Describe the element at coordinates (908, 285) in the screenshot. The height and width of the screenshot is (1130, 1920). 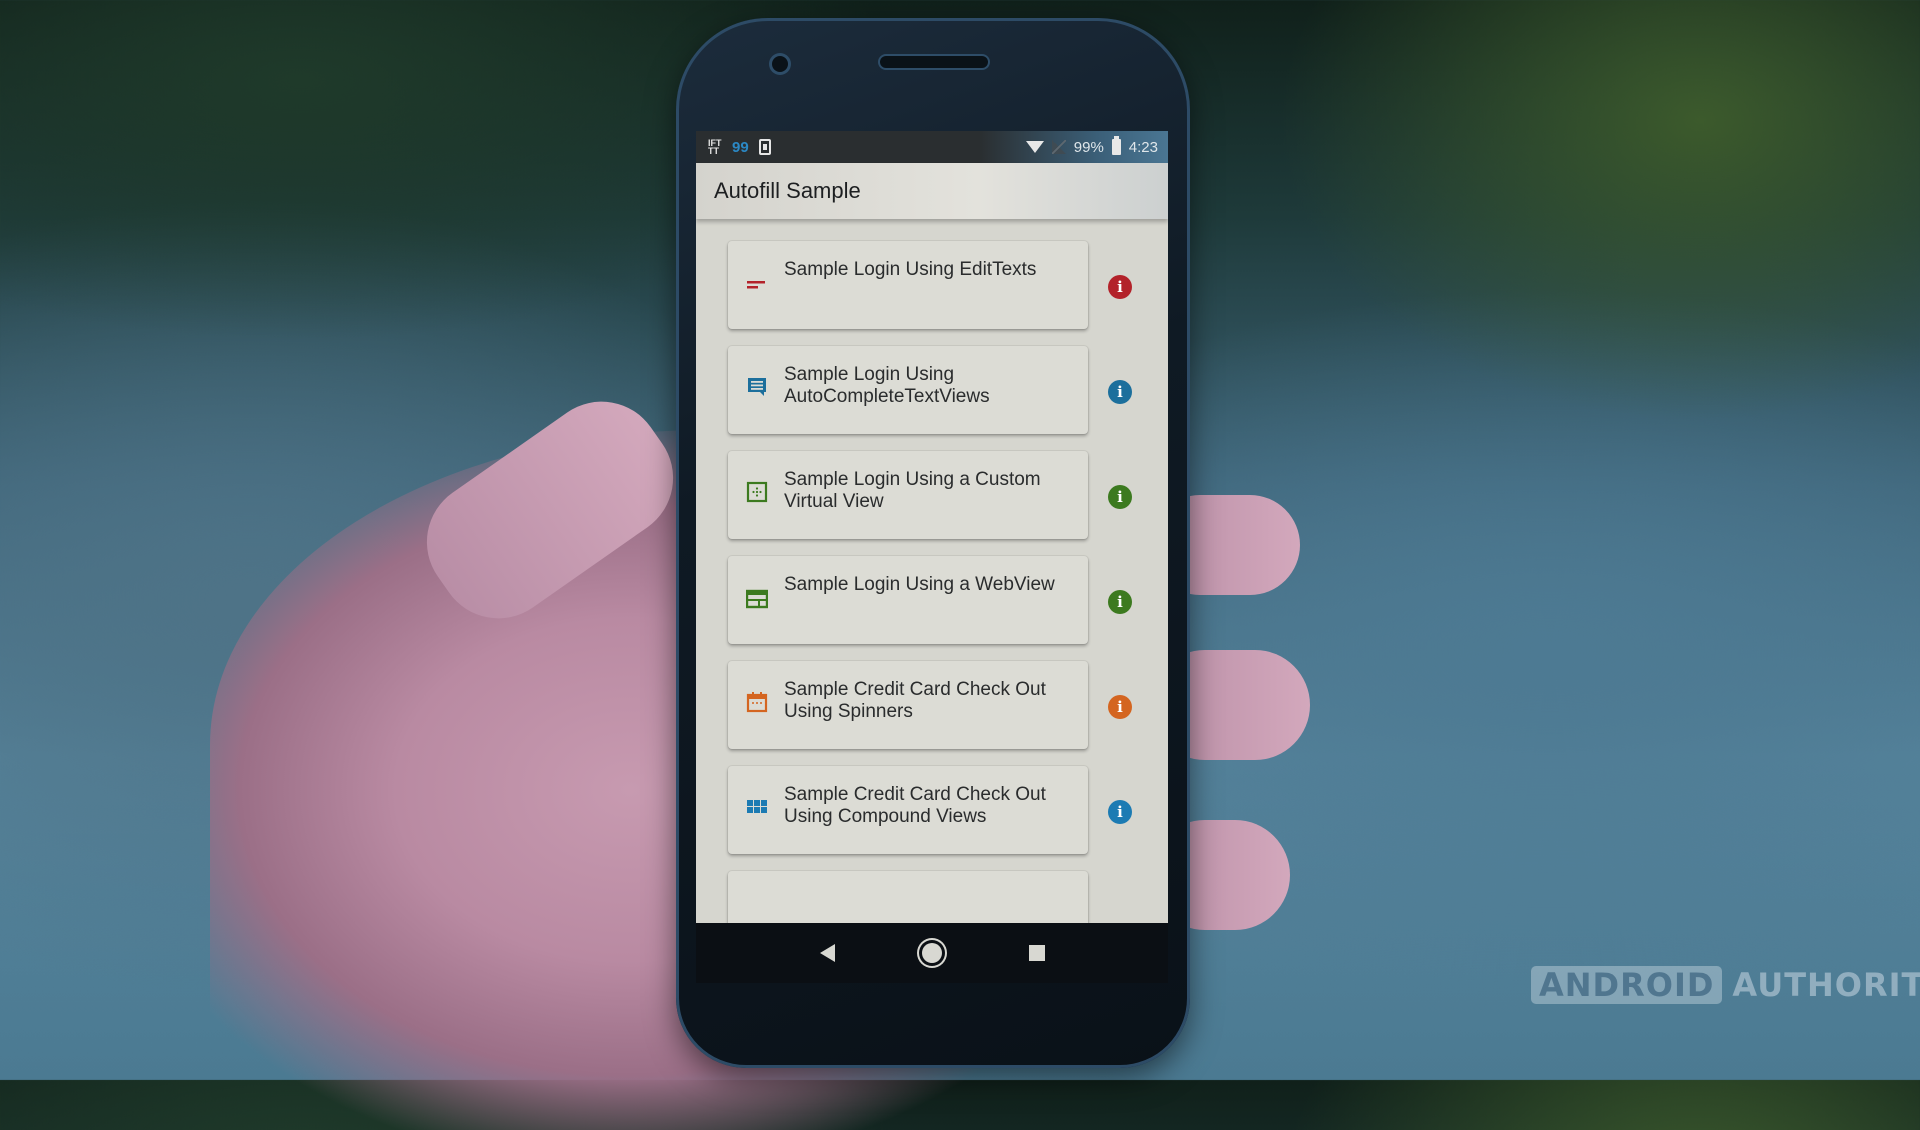
I see `card-edittexts: Sample Login Using EditTexts` at that location.